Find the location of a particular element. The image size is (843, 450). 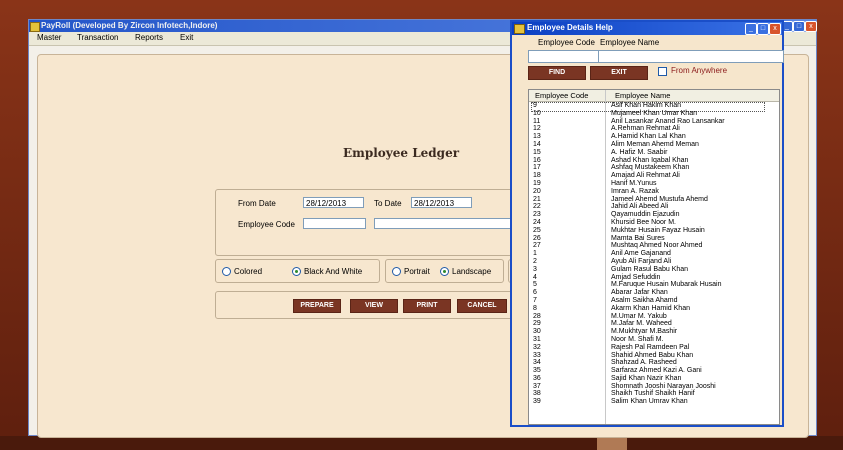

table-row: 18 Amajad Ali Rehmat Ali is located at coordinates (654, 176).